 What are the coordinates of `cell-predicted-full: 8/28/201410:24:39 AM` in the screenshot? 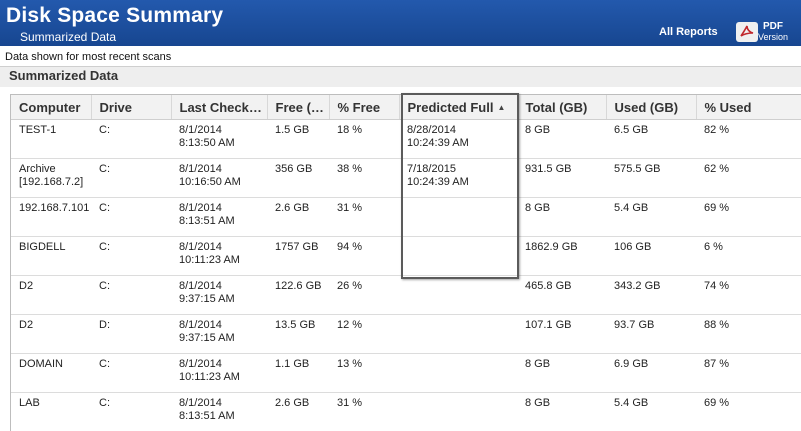 It's located at (458, 139).